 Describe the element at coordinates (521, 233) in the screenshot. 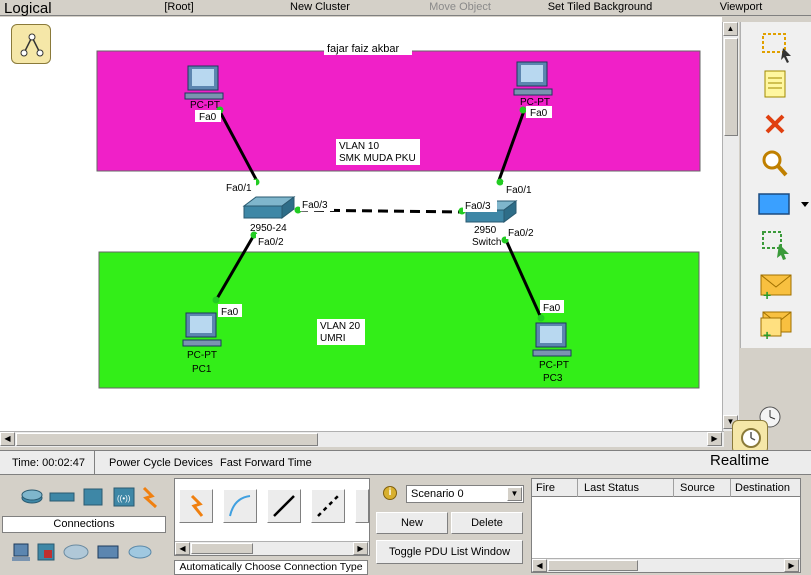

I see `switch-right-port-down: Fa0/2` at that location.